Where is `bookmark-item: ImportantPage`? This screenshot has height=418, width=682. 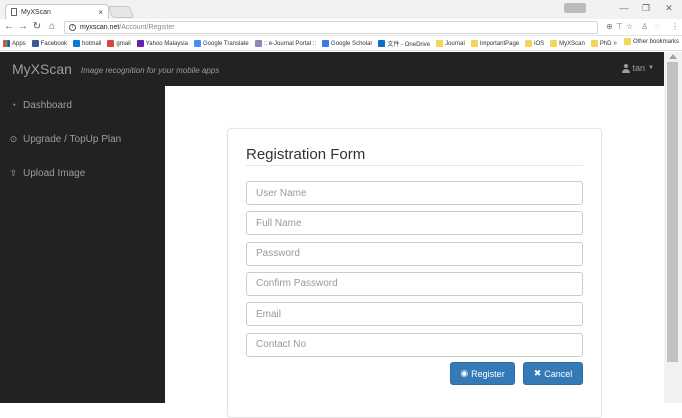 bookmark-item: ImportantPage is located at coordinates (495, 43).